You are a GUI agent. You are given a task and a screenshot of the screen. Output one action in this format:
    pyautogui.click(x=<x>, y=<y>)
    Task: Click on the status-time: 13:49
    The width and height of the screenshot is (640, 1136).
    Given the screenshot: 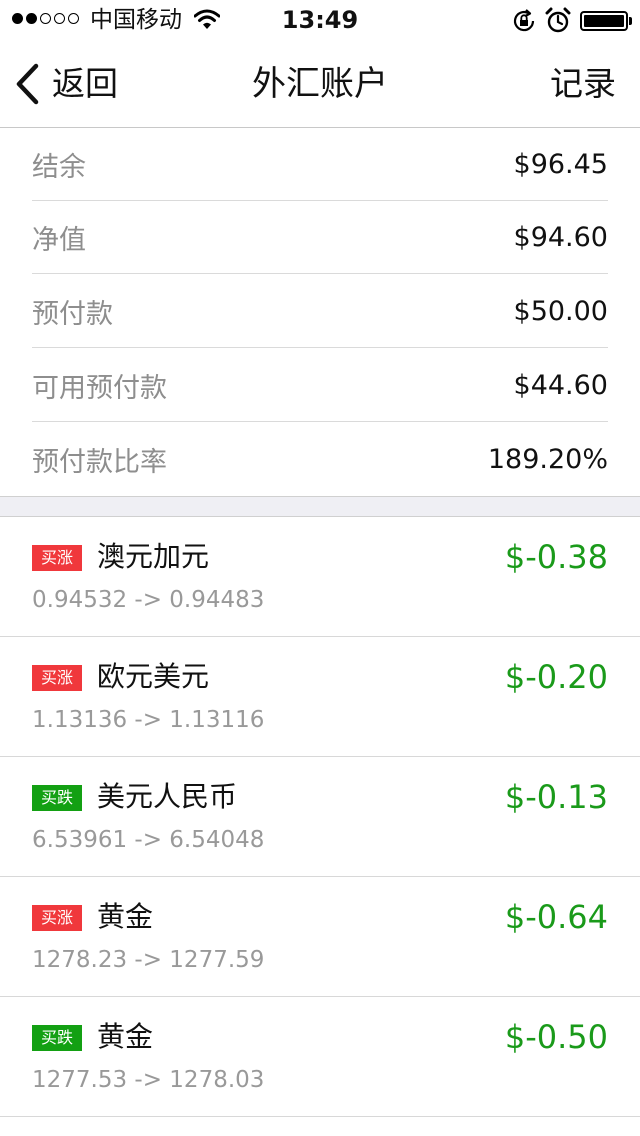 What is the action you would take?
    pyautogui.click(x=320, y=20)
    